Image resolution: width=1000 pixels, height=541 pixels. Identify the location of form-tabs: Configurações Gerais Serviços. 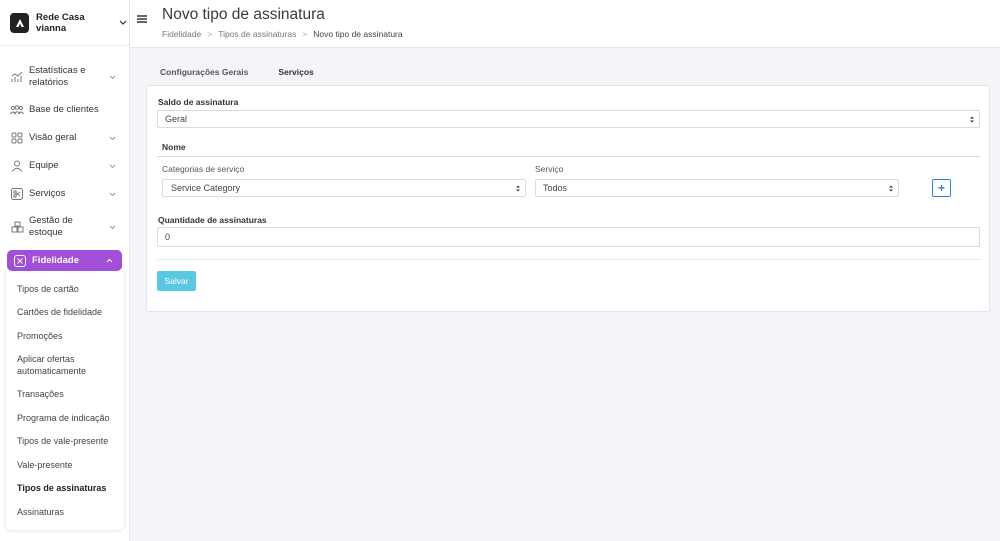
(237, 72).